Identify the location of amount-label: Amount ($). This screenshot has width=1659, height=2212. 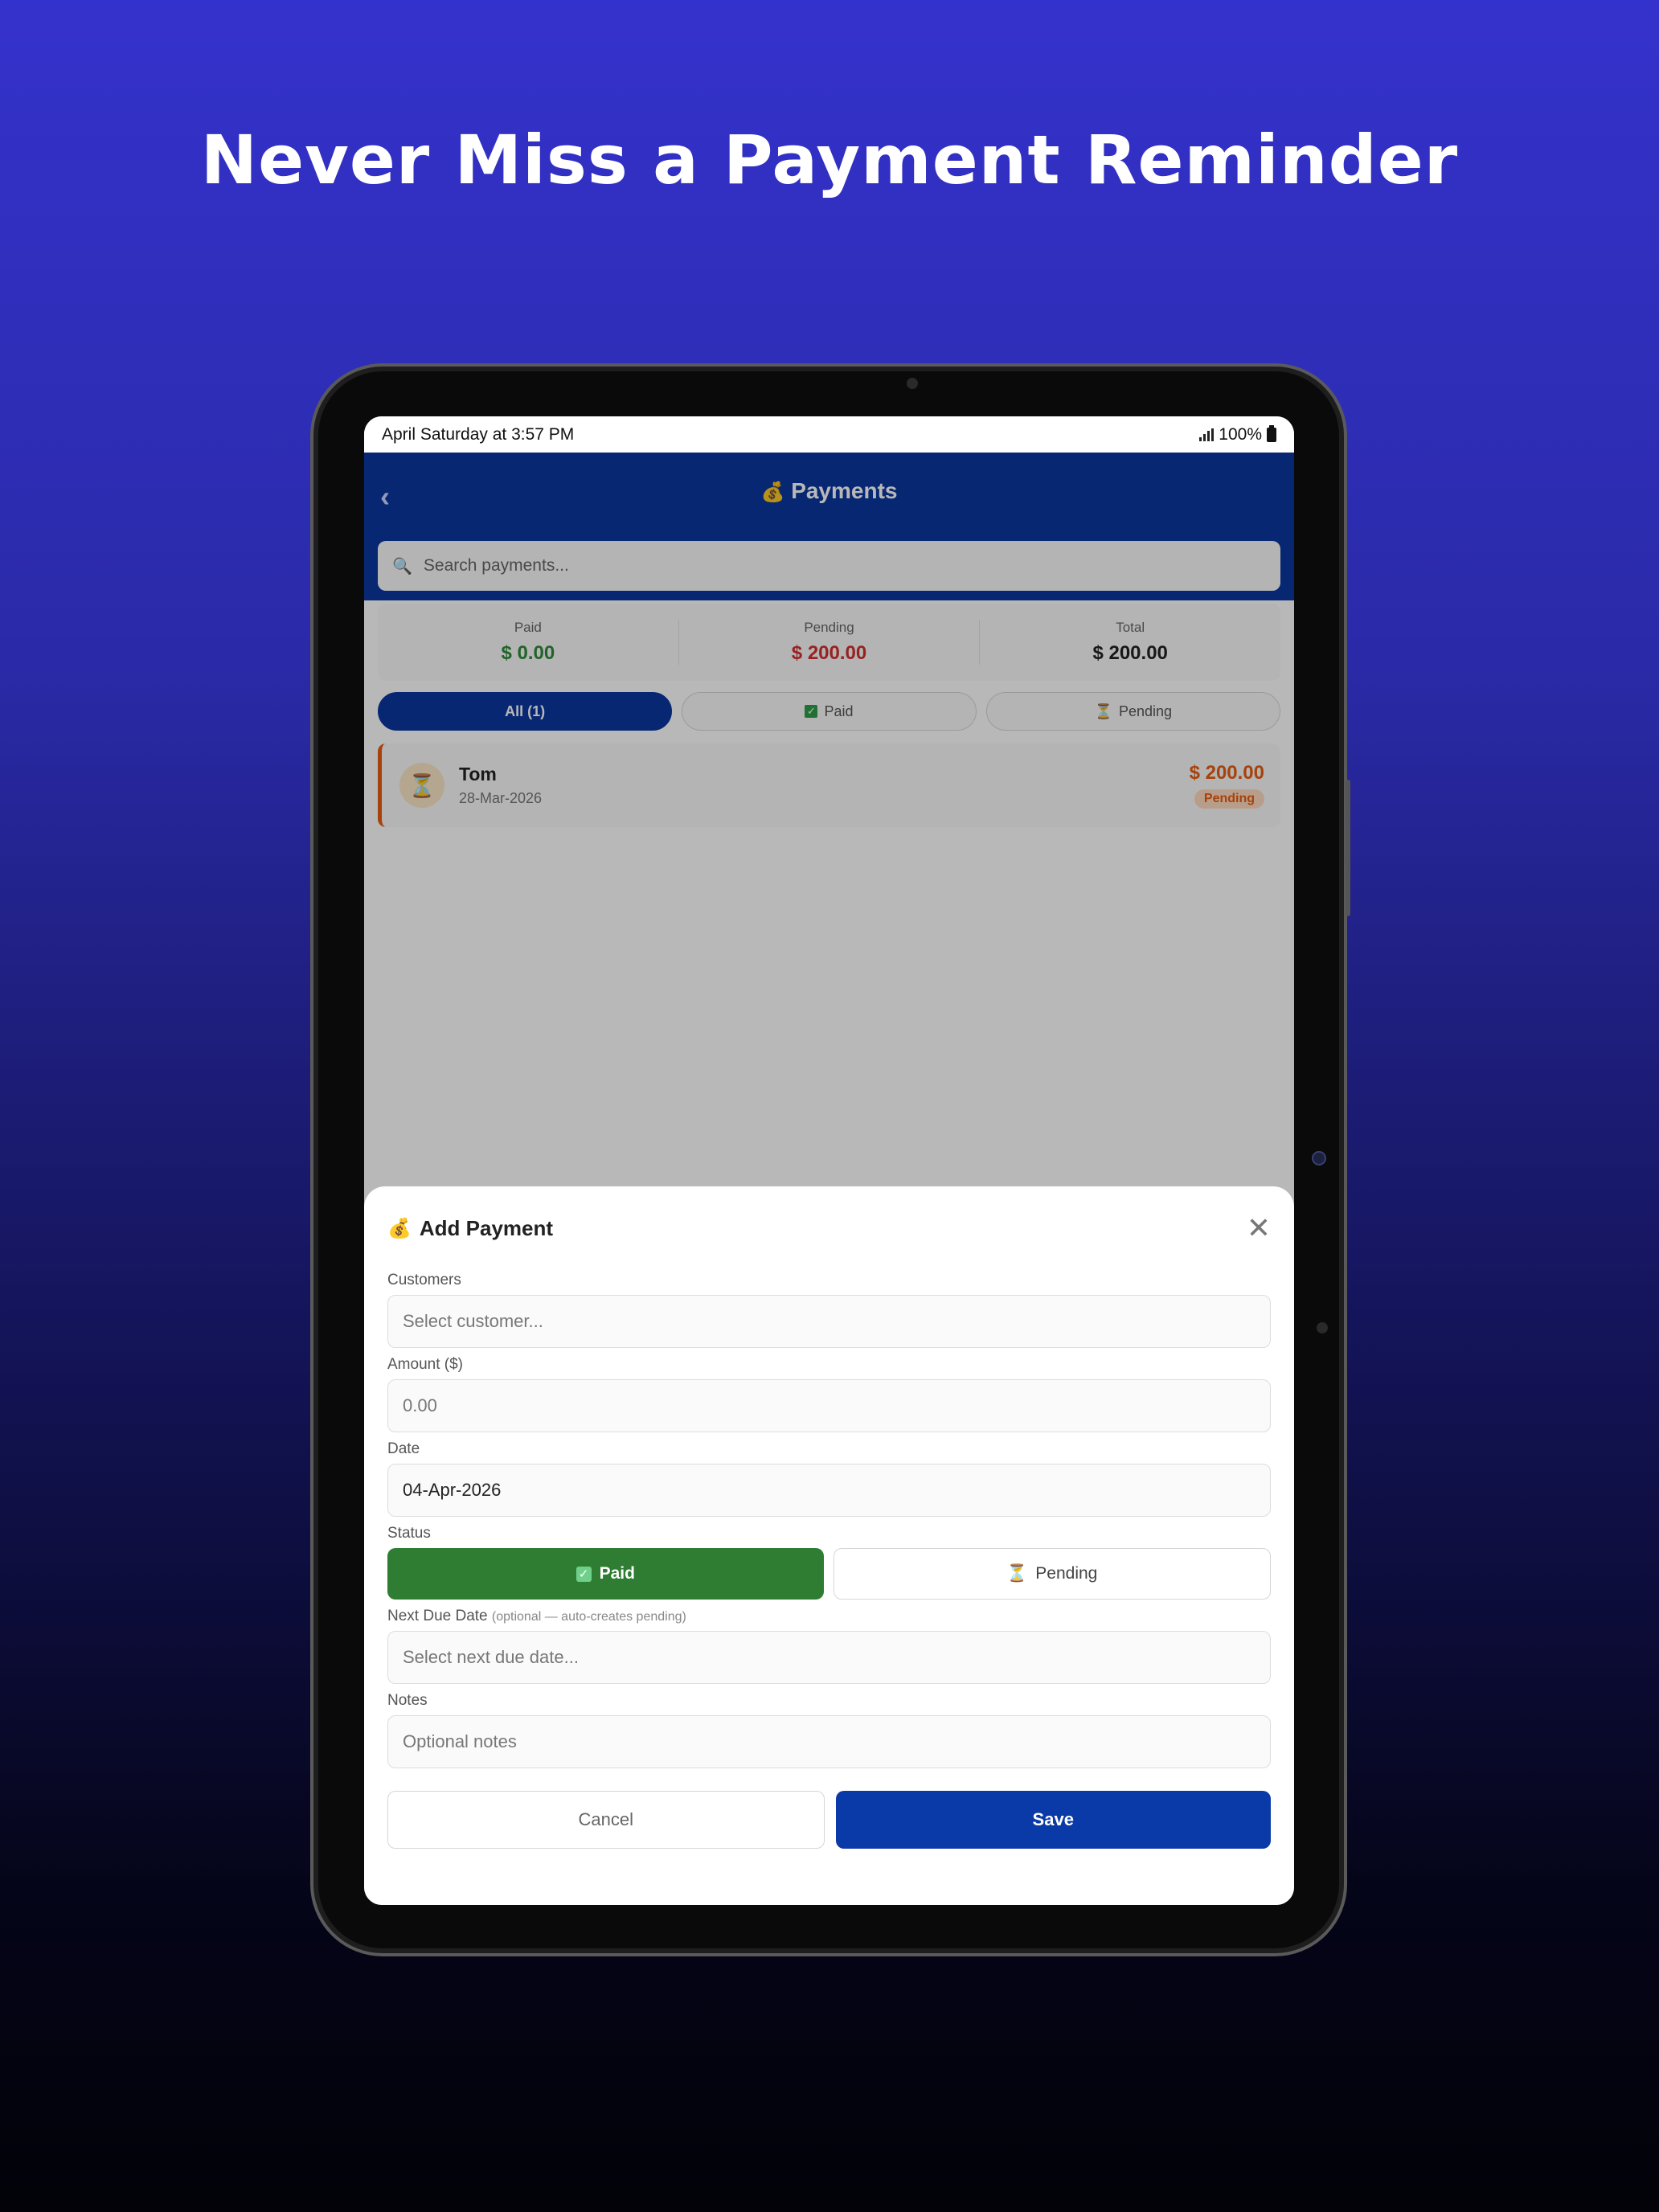
(425, 1364).